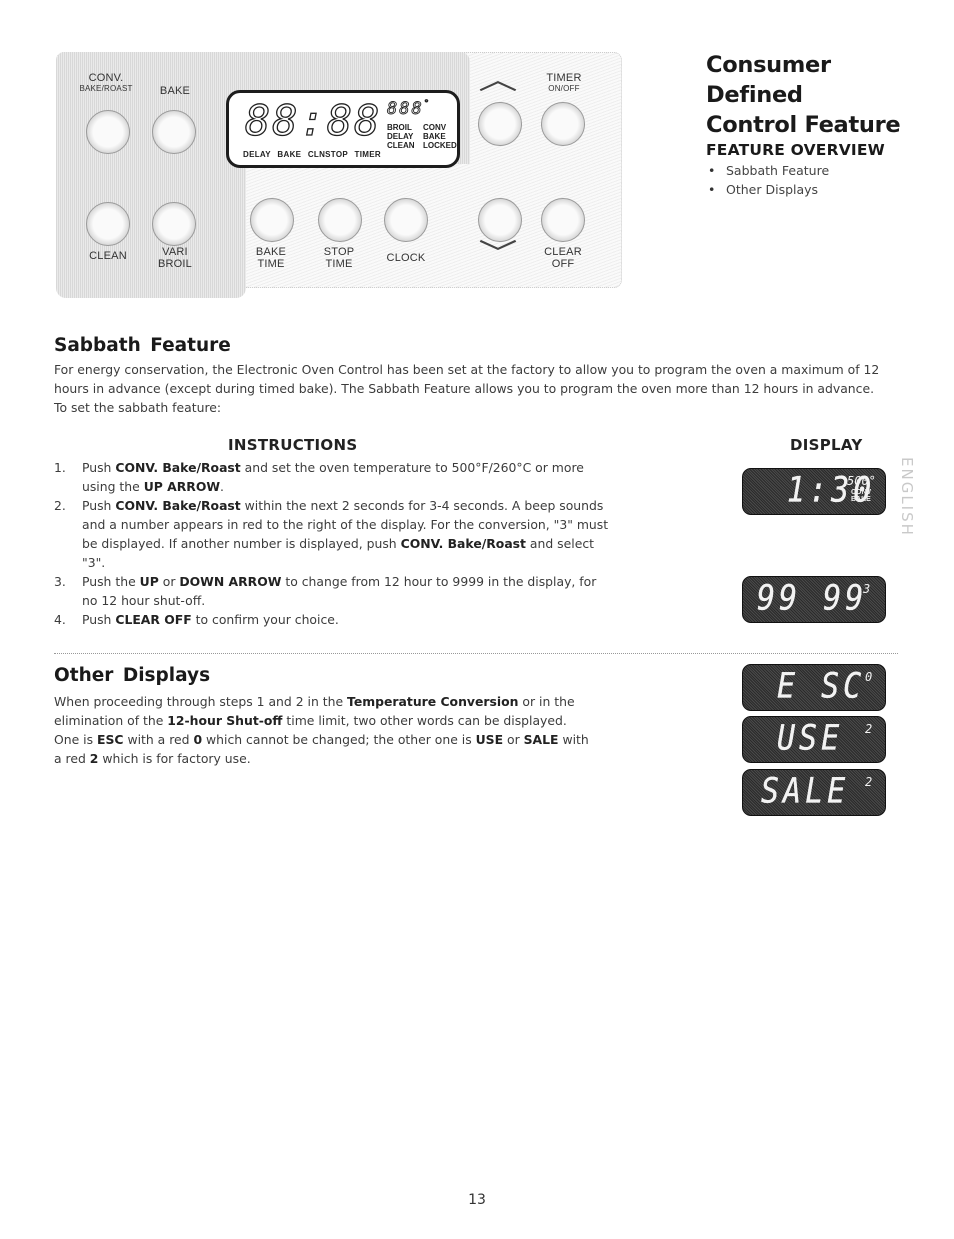  Describe the element at coordinates (142, 345) in the screenshot. I see `sabbath-heading: Sabbath Feature` at that location.